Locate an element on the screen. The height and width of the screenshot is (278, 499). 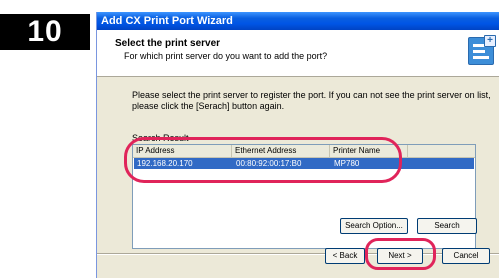
cancel-button: Cancel is located at coordinates (466, 256).